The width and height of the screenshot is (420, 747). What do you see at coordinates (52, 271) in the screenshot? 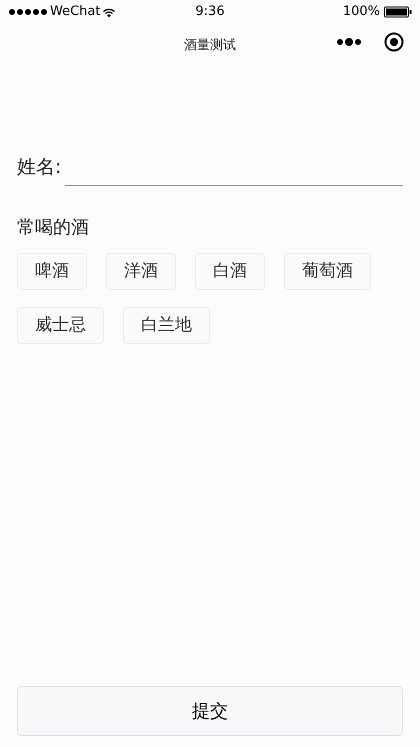
I see `drink-option: 啤酒` at bounding box center [52, 271].